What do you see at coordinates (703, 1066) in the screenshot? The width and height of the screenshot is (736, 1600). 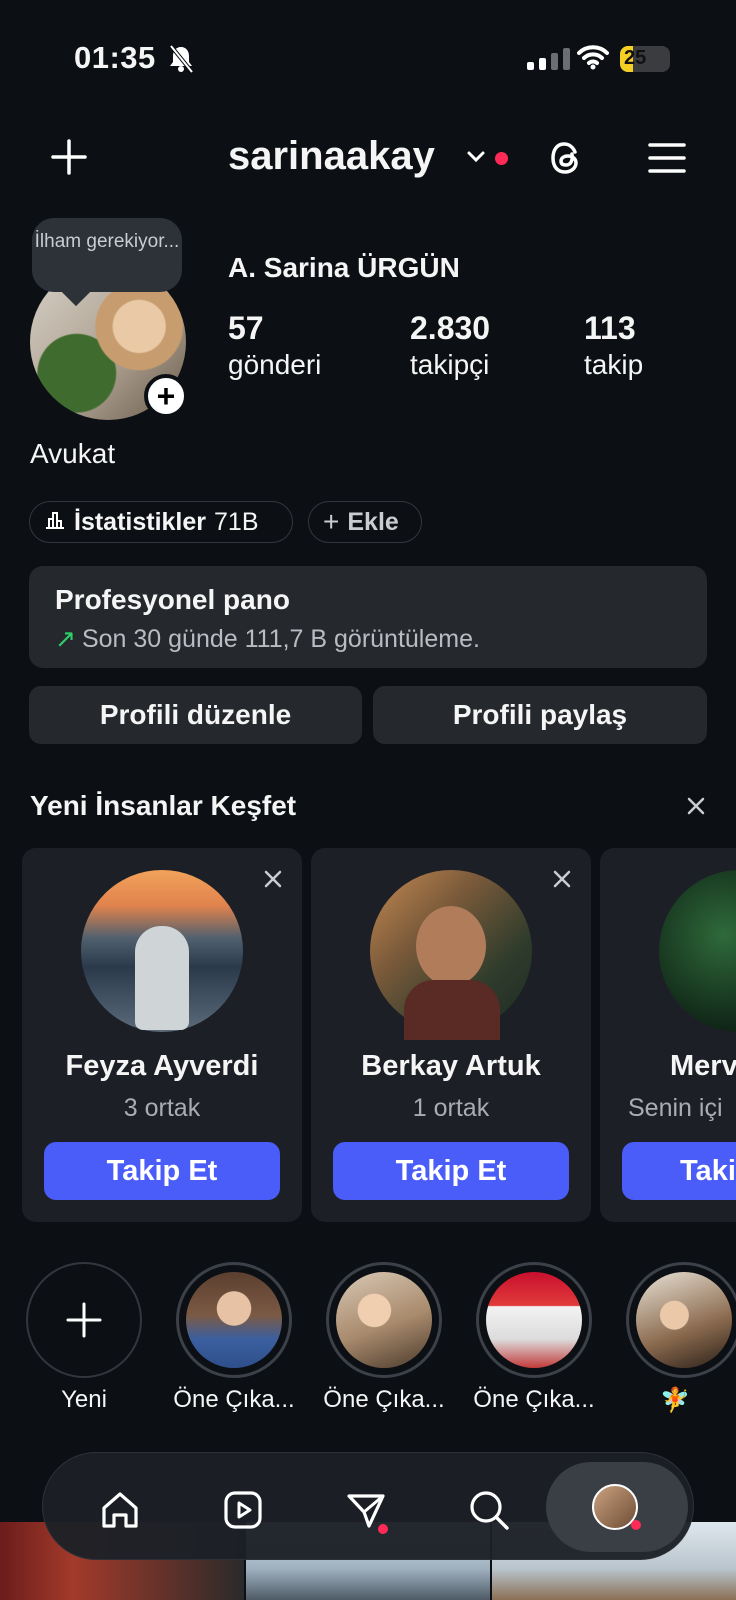 I see `person-name: Merv` at bounding box center [703, 1066].